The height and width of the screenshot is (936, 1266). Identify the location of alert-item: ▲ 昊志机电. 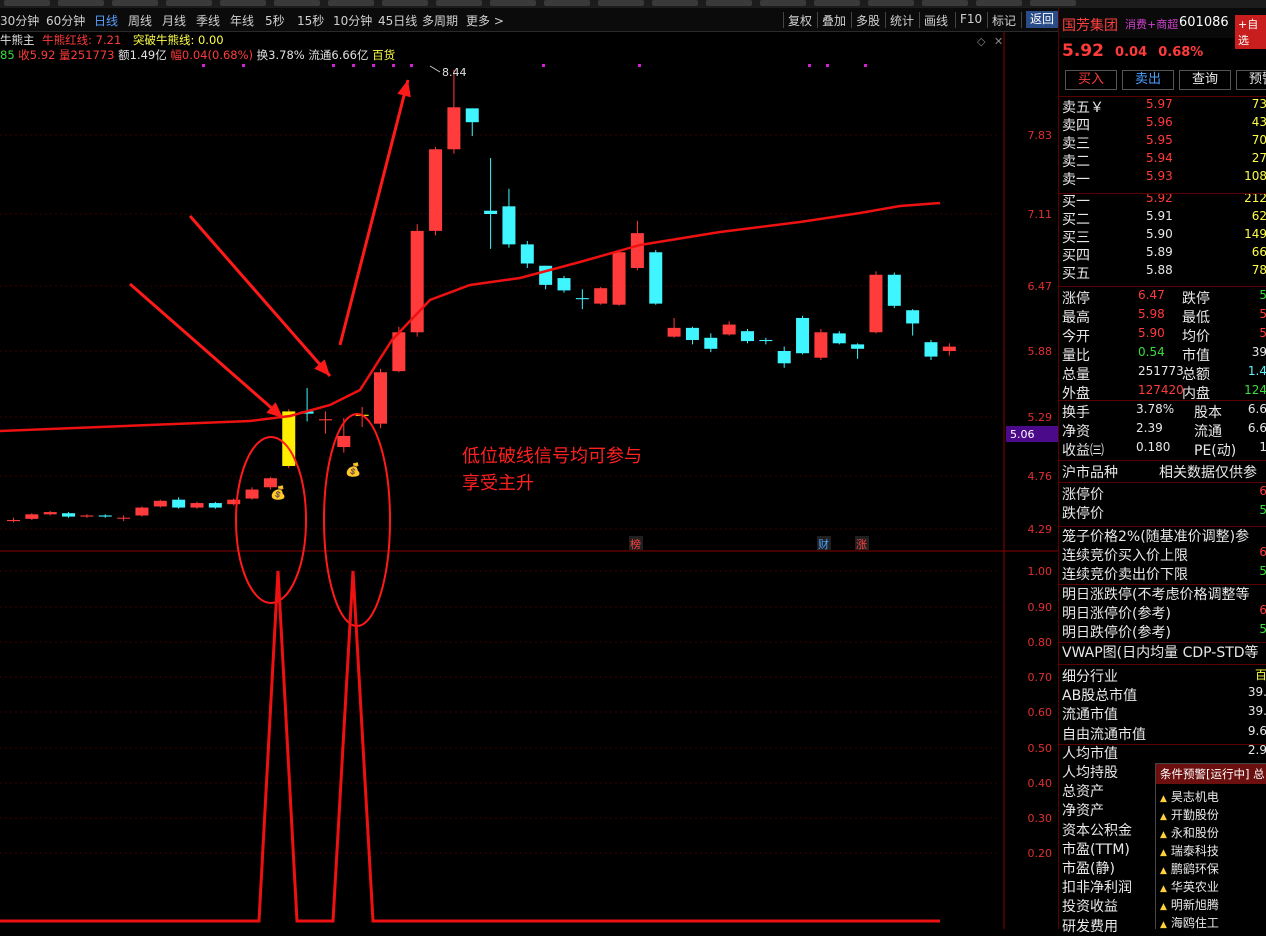
(1189, 796).